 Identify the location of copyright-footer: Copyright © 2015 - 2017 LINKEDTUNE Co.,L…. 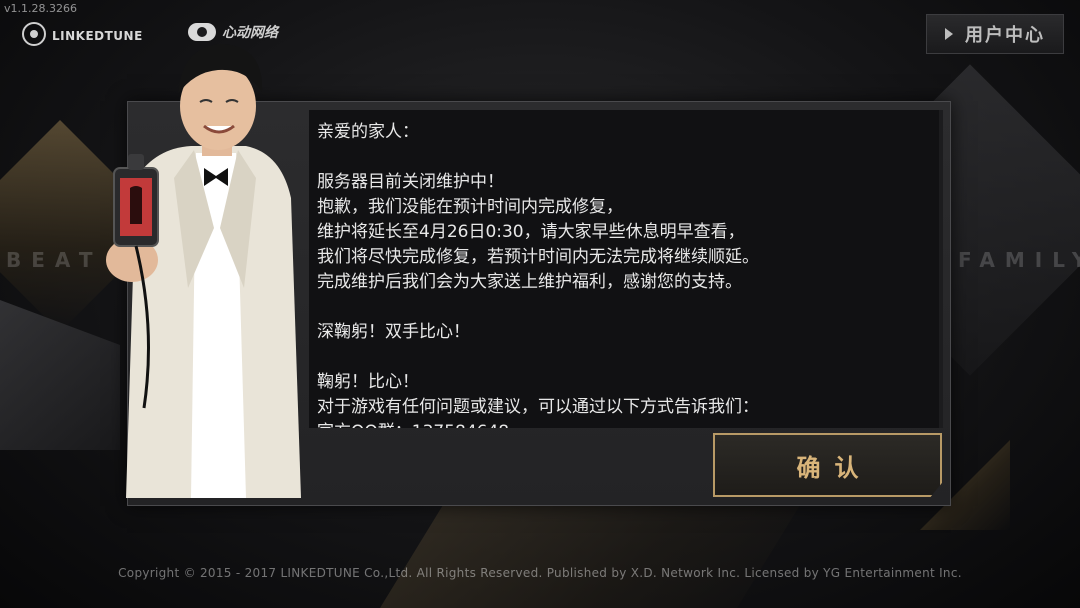
(540, 573).